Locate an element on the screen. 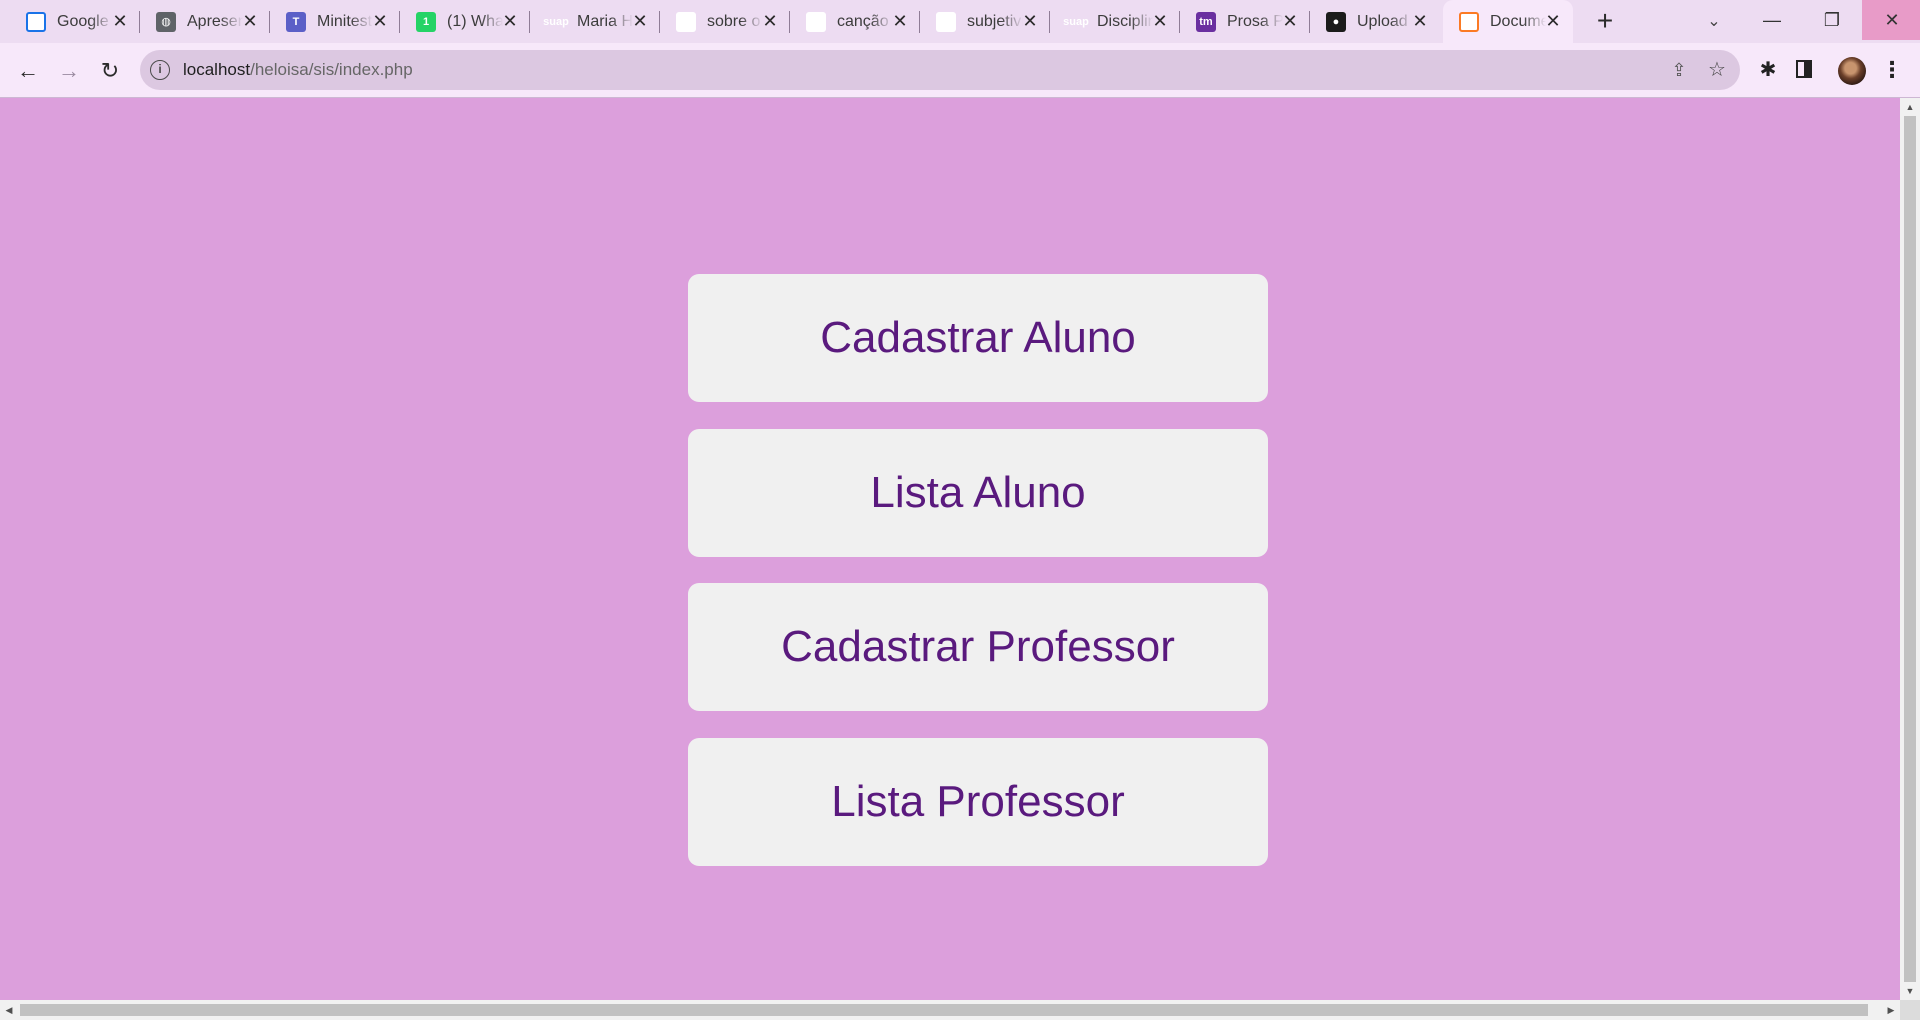 This screenshot has height=1020, width=1920. tab-disciplina: suap Disciplina ✕ is located at coordinates (1115, 21).